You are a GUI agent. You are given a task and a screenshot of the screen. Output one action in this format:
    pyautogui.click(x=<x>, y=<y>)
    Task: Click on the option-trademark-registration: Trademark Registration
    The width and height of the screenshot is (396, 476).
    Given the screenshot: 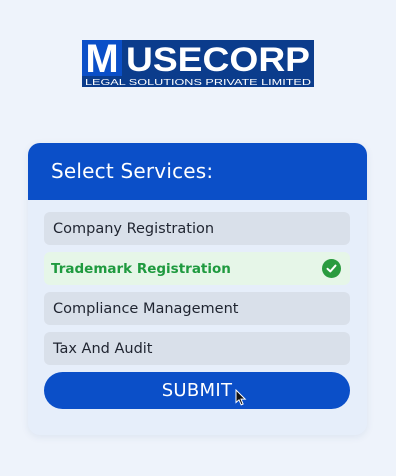 What is the action you would take?
    pyautogui.click(x=197, y=268)
    